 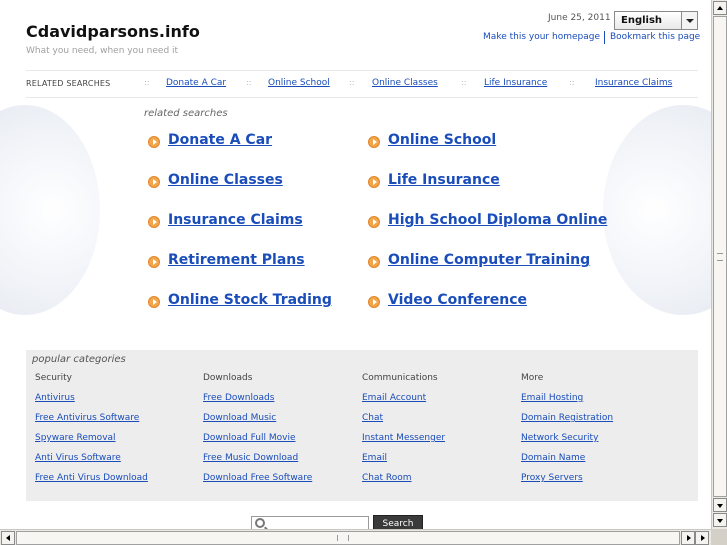 What do you see at coordinates (387, 478) in the screenshot?
I see `category-link: Chat Room` at bounding box center [387, 478].